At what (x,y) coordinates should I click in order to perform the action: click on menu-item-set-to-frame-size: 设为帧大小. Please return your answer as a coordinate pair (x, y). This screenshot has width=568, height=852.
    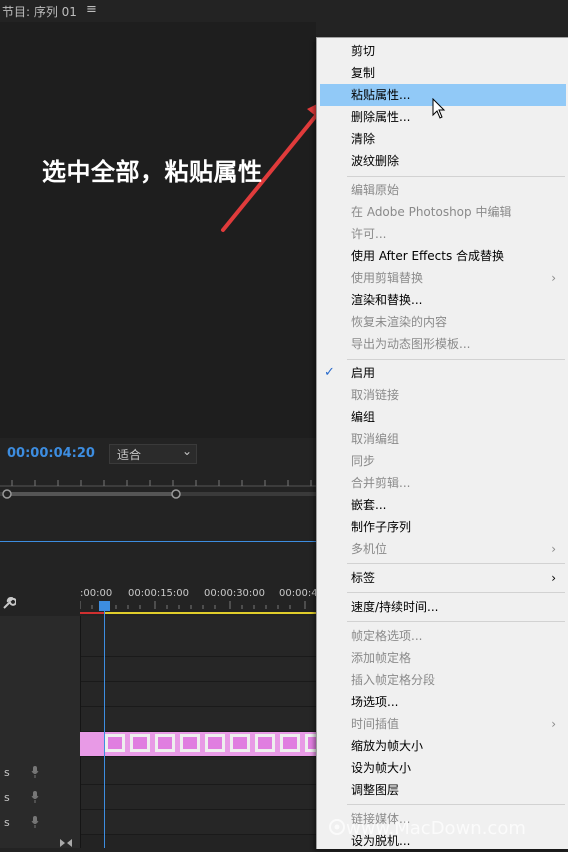
    Looking at the image, I should click on (443, 768).